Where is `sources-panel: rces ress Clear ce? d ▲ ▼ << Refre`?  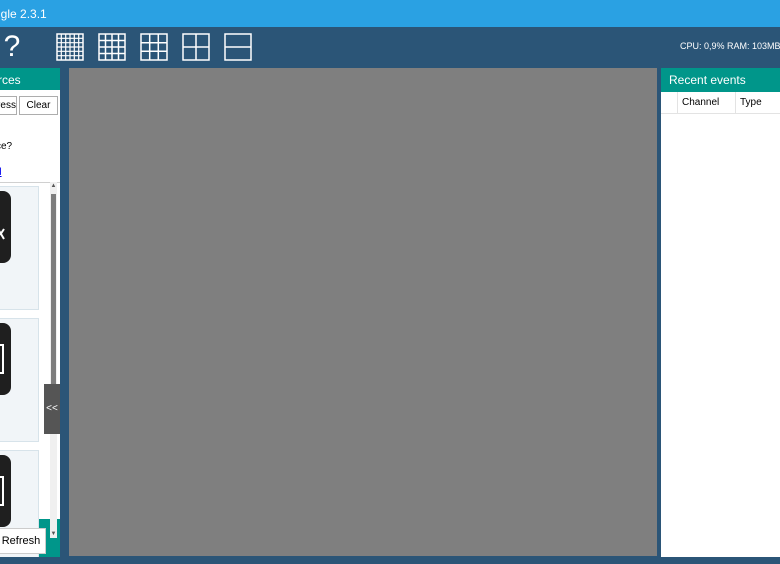 sources-panel: rces ress Clear ce? d ▲ ▼ << Refre is located at coordinates (30, 312).